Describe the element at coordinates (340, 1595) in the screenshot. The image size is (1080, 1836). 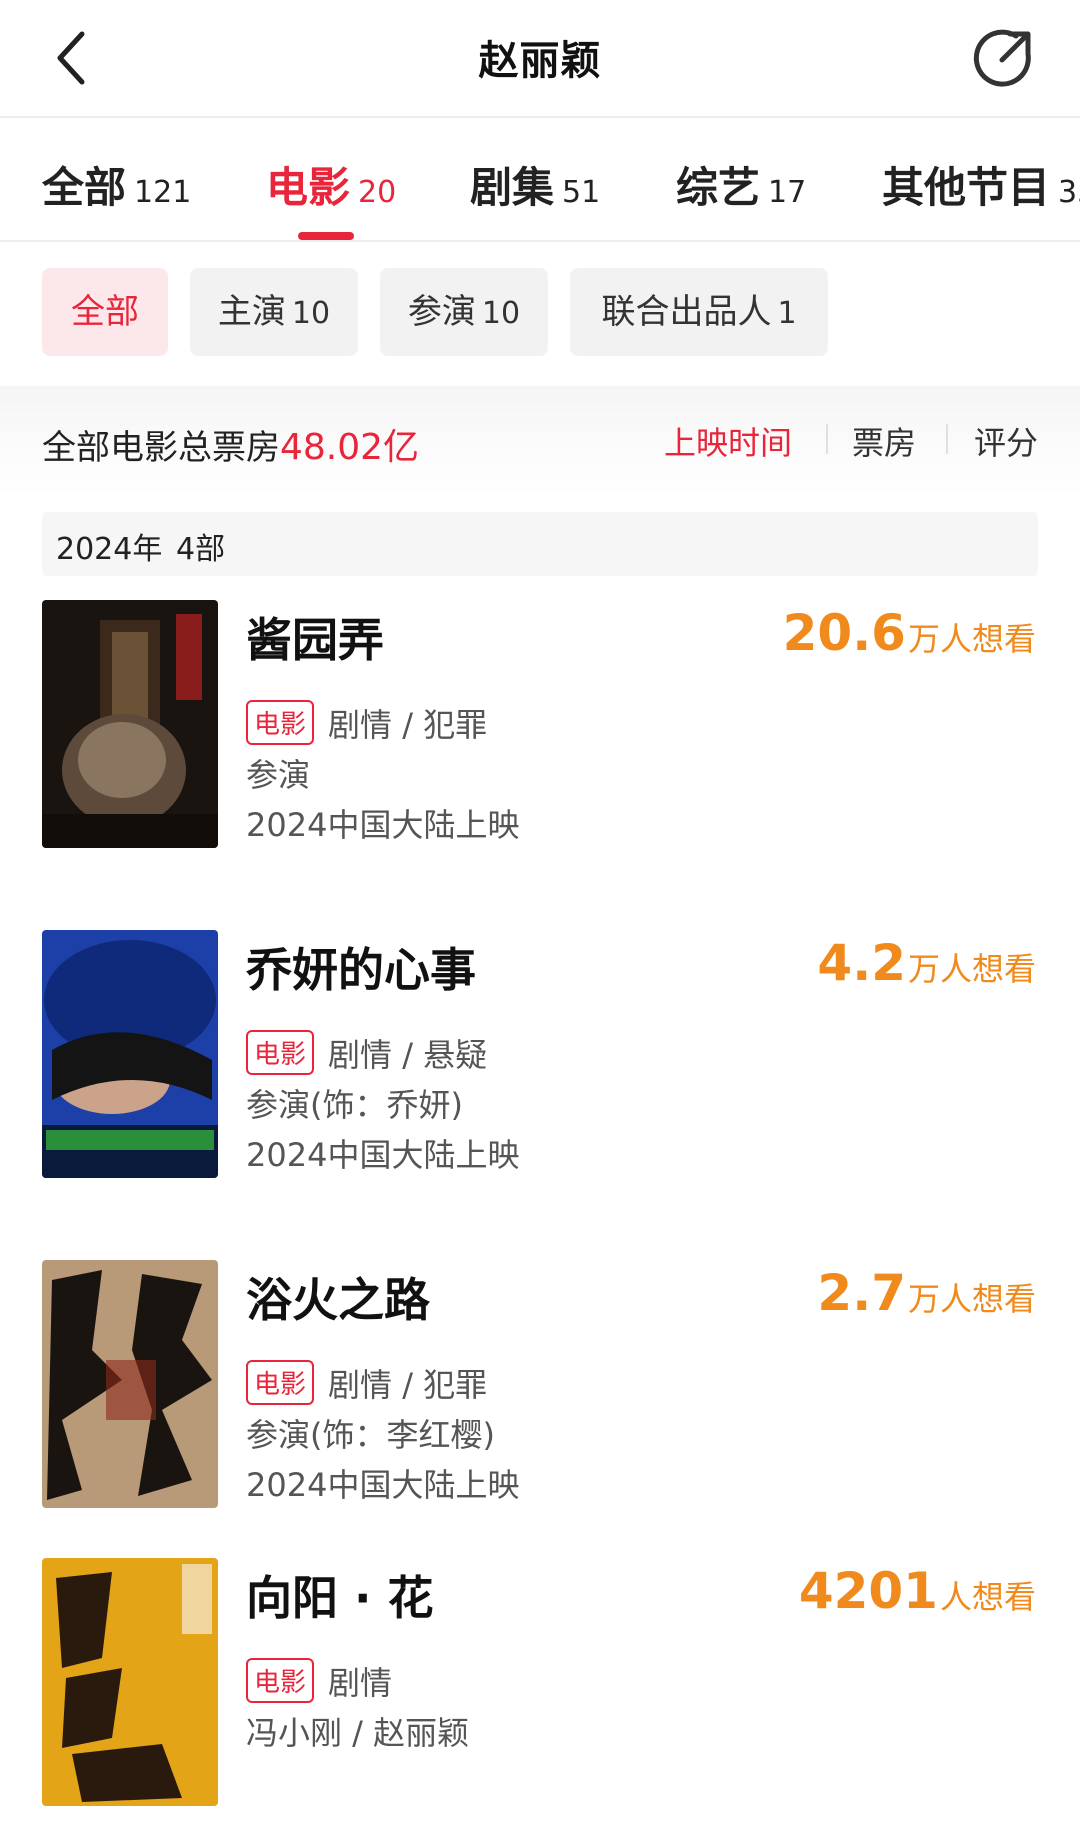
I see `movie-title: 向阳 · 花` at that location.